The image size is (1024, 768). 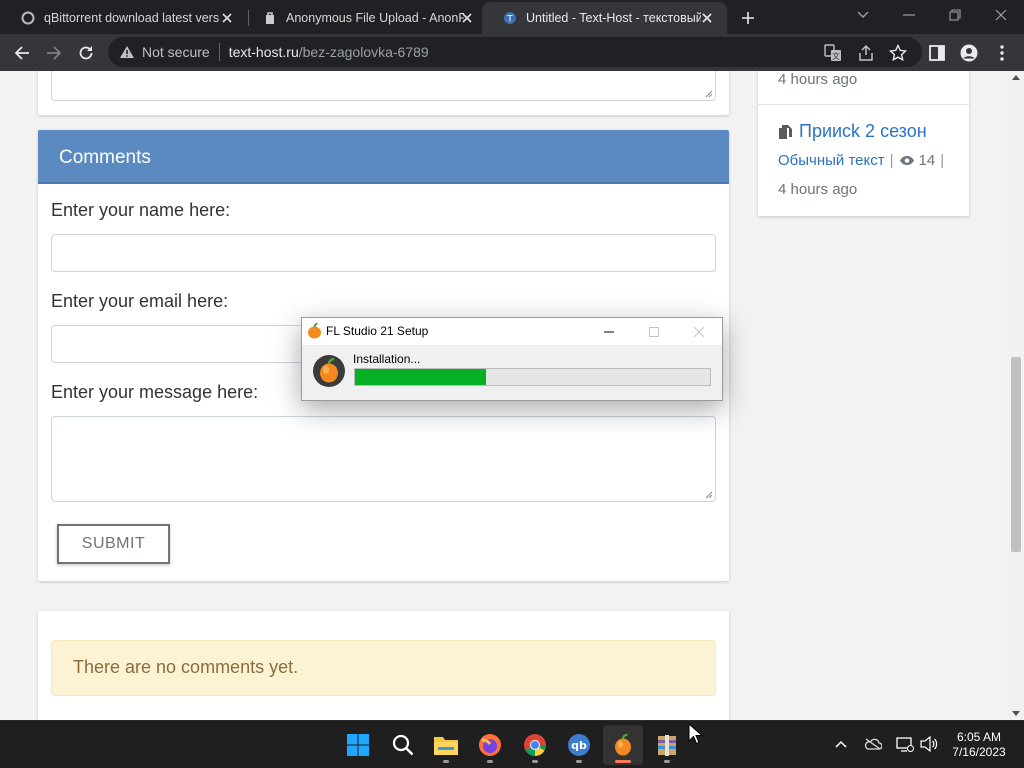 I want to click on taskbar-qbittorrent: qb, so click(x=579, y=745).